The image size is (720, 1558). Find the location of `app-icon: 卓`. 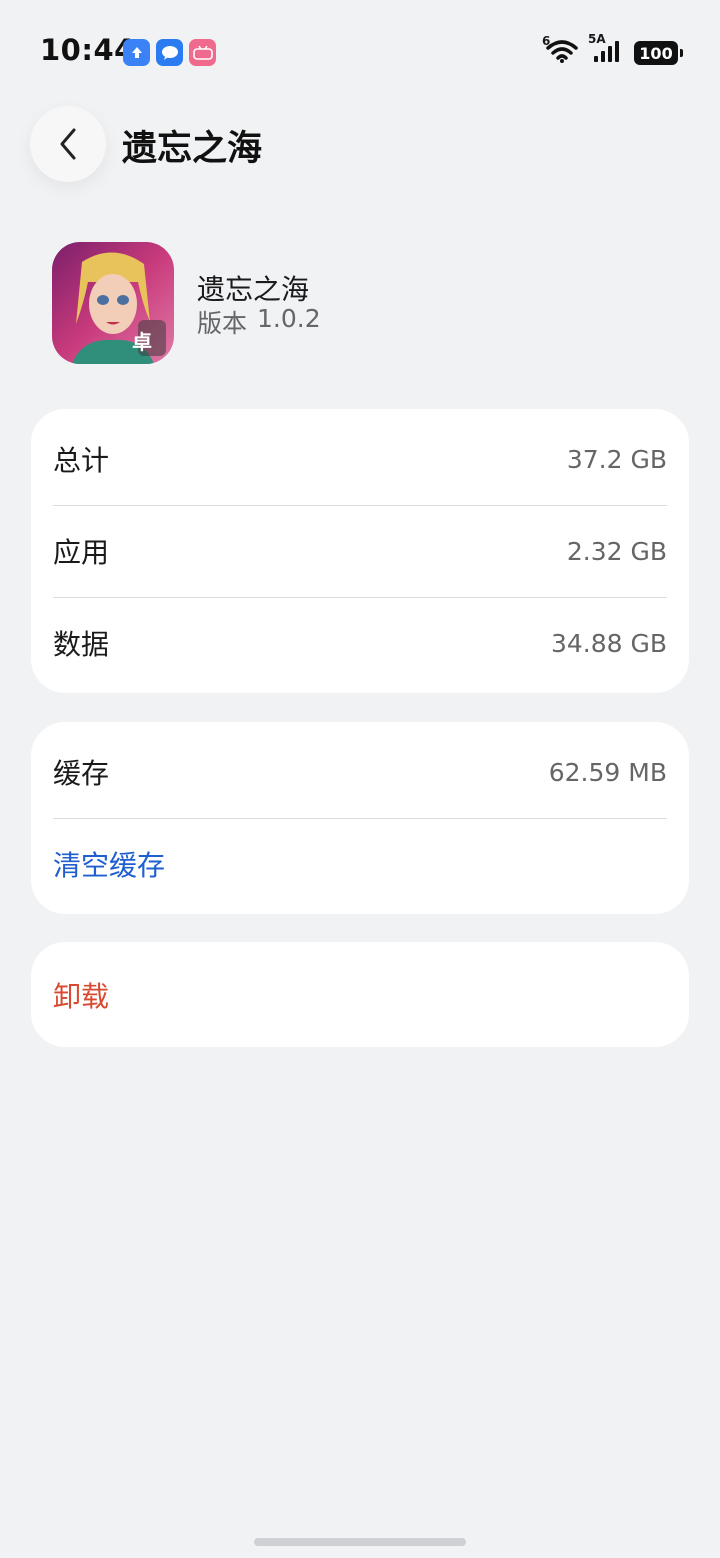

app-icon: 卓 is located at coordinates (113, 303).